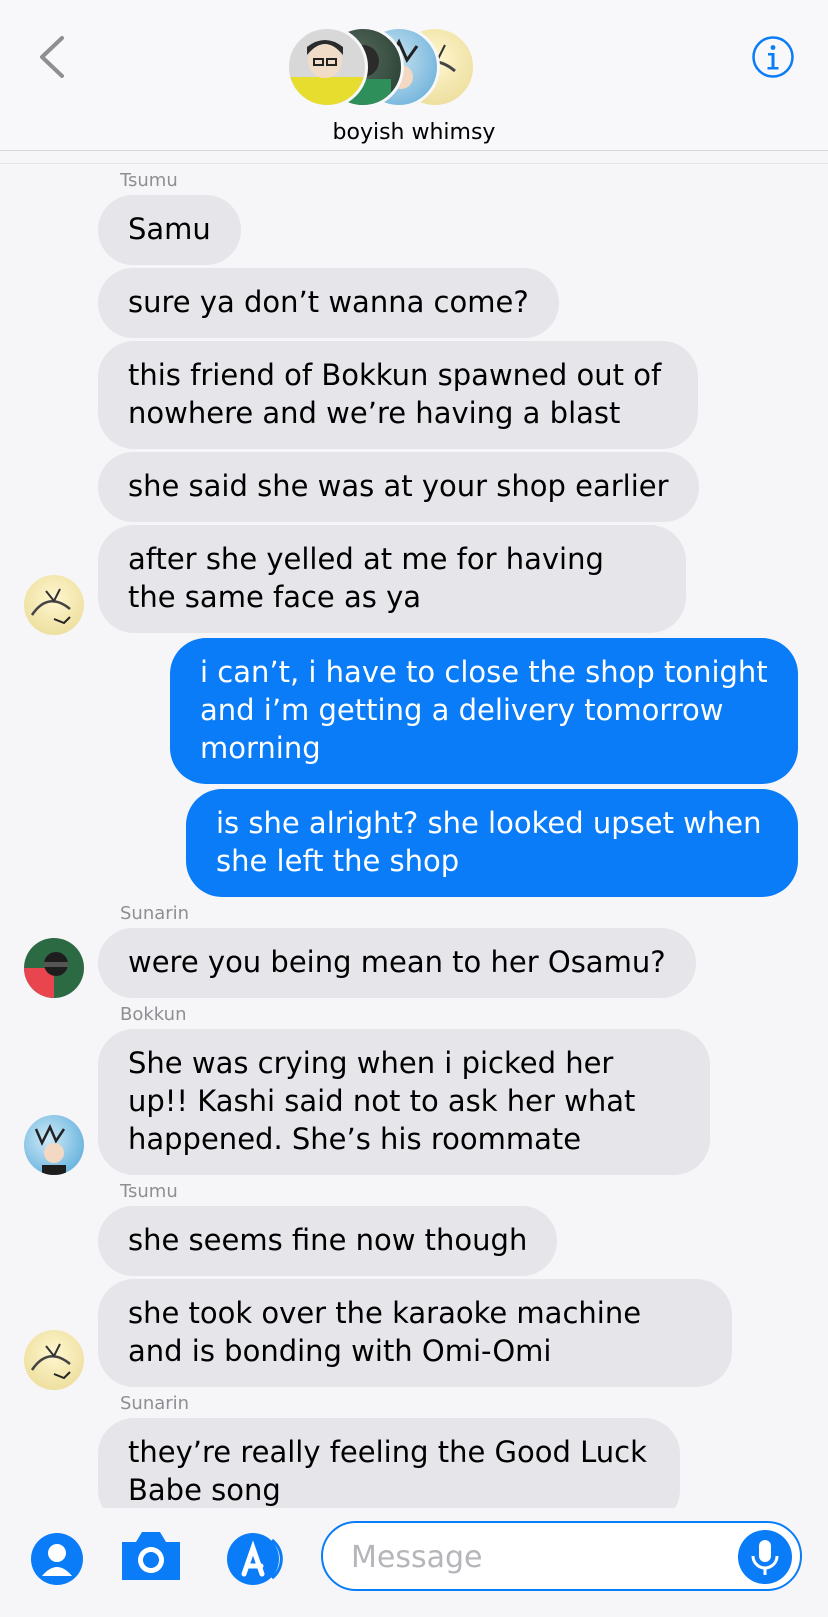 The height and width of the screenshot is (1617, 828). Describe the element at coordinates (414, 132) in the screenshot. I see `group-name: boyish whimsy` at that location.